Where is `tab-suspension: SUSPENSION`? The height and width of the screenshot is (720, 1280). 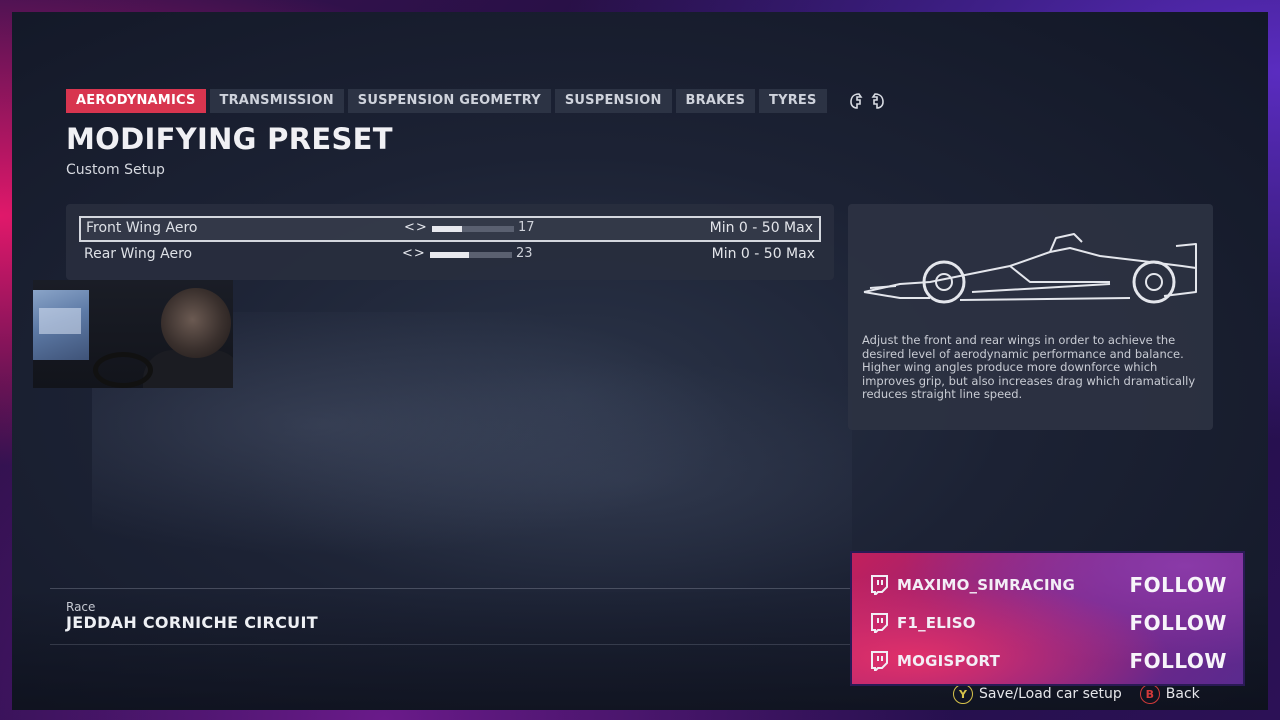 tab-suspension: SUSPENSION is located at coordinates (613, 101).